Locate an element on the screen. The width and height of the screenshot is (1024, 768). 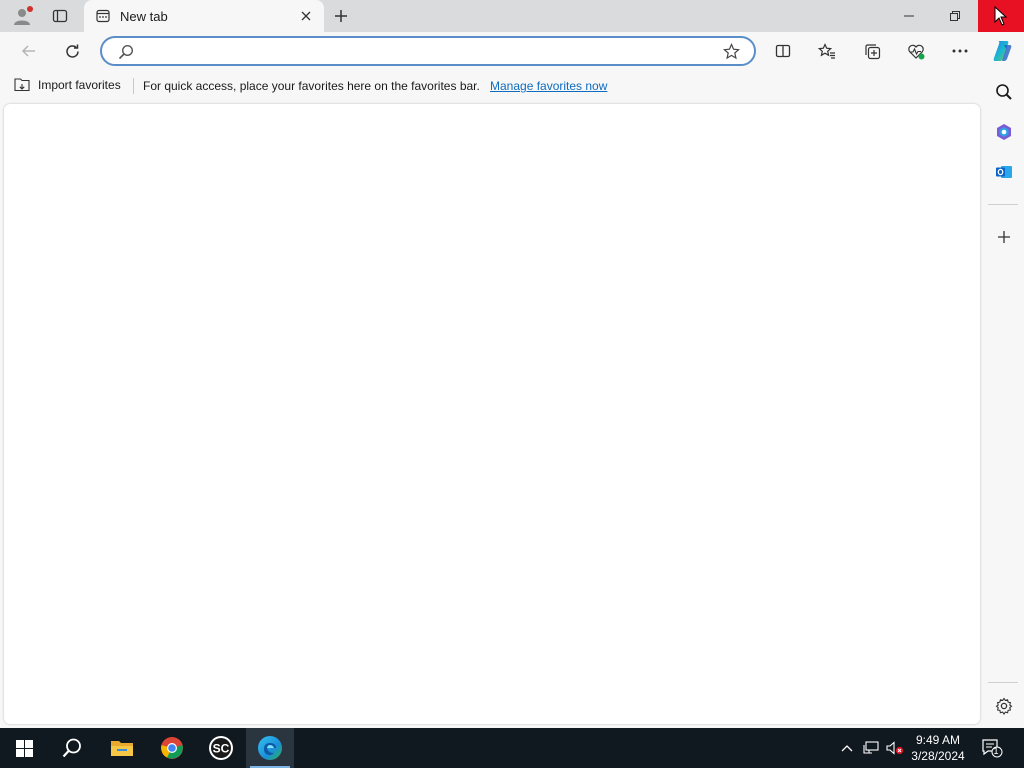
refresh-icon is located at coordinates (72, 51).